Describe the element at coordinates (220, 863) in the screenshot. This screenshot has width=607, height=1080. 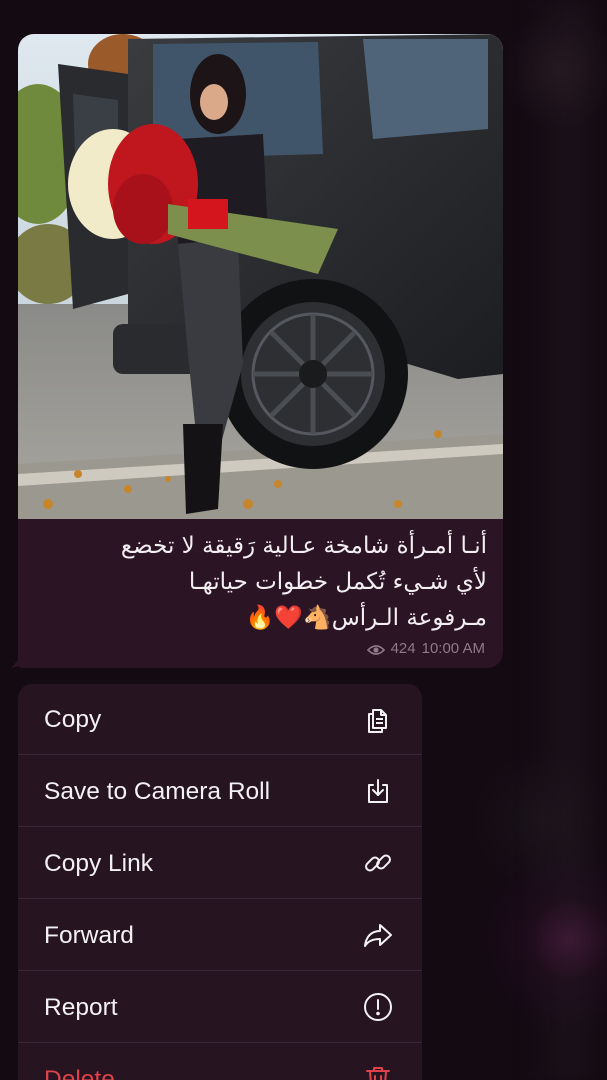
I see `menu-item-copy-link: Copy Link` at that location.